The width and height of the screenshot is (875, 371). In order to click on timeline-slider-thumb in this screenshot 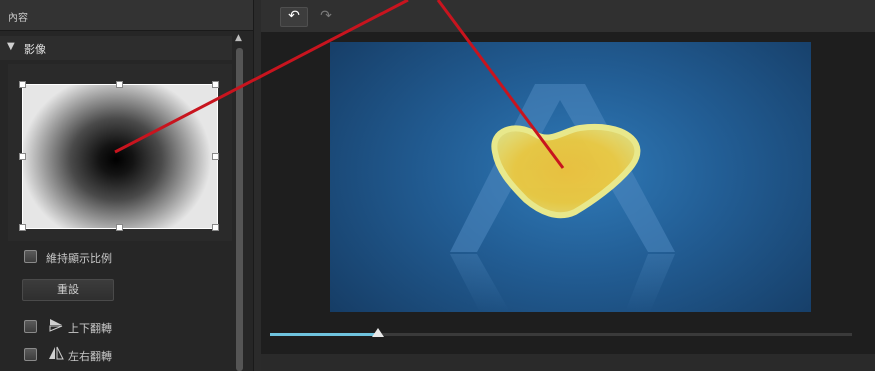, I will do `click(378, 332)`.